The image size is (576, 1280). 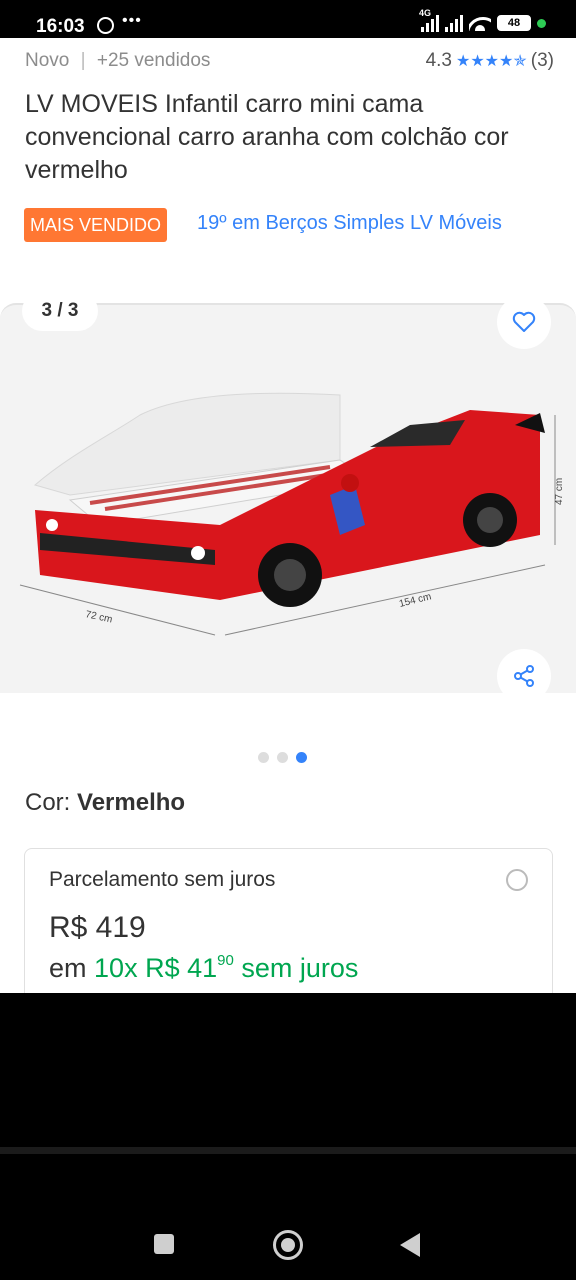 What do you see at coordinates (156, 968) in the screenshot?
I see `installment-amount: 10x R$ 41` at bounding box center [156, 968].